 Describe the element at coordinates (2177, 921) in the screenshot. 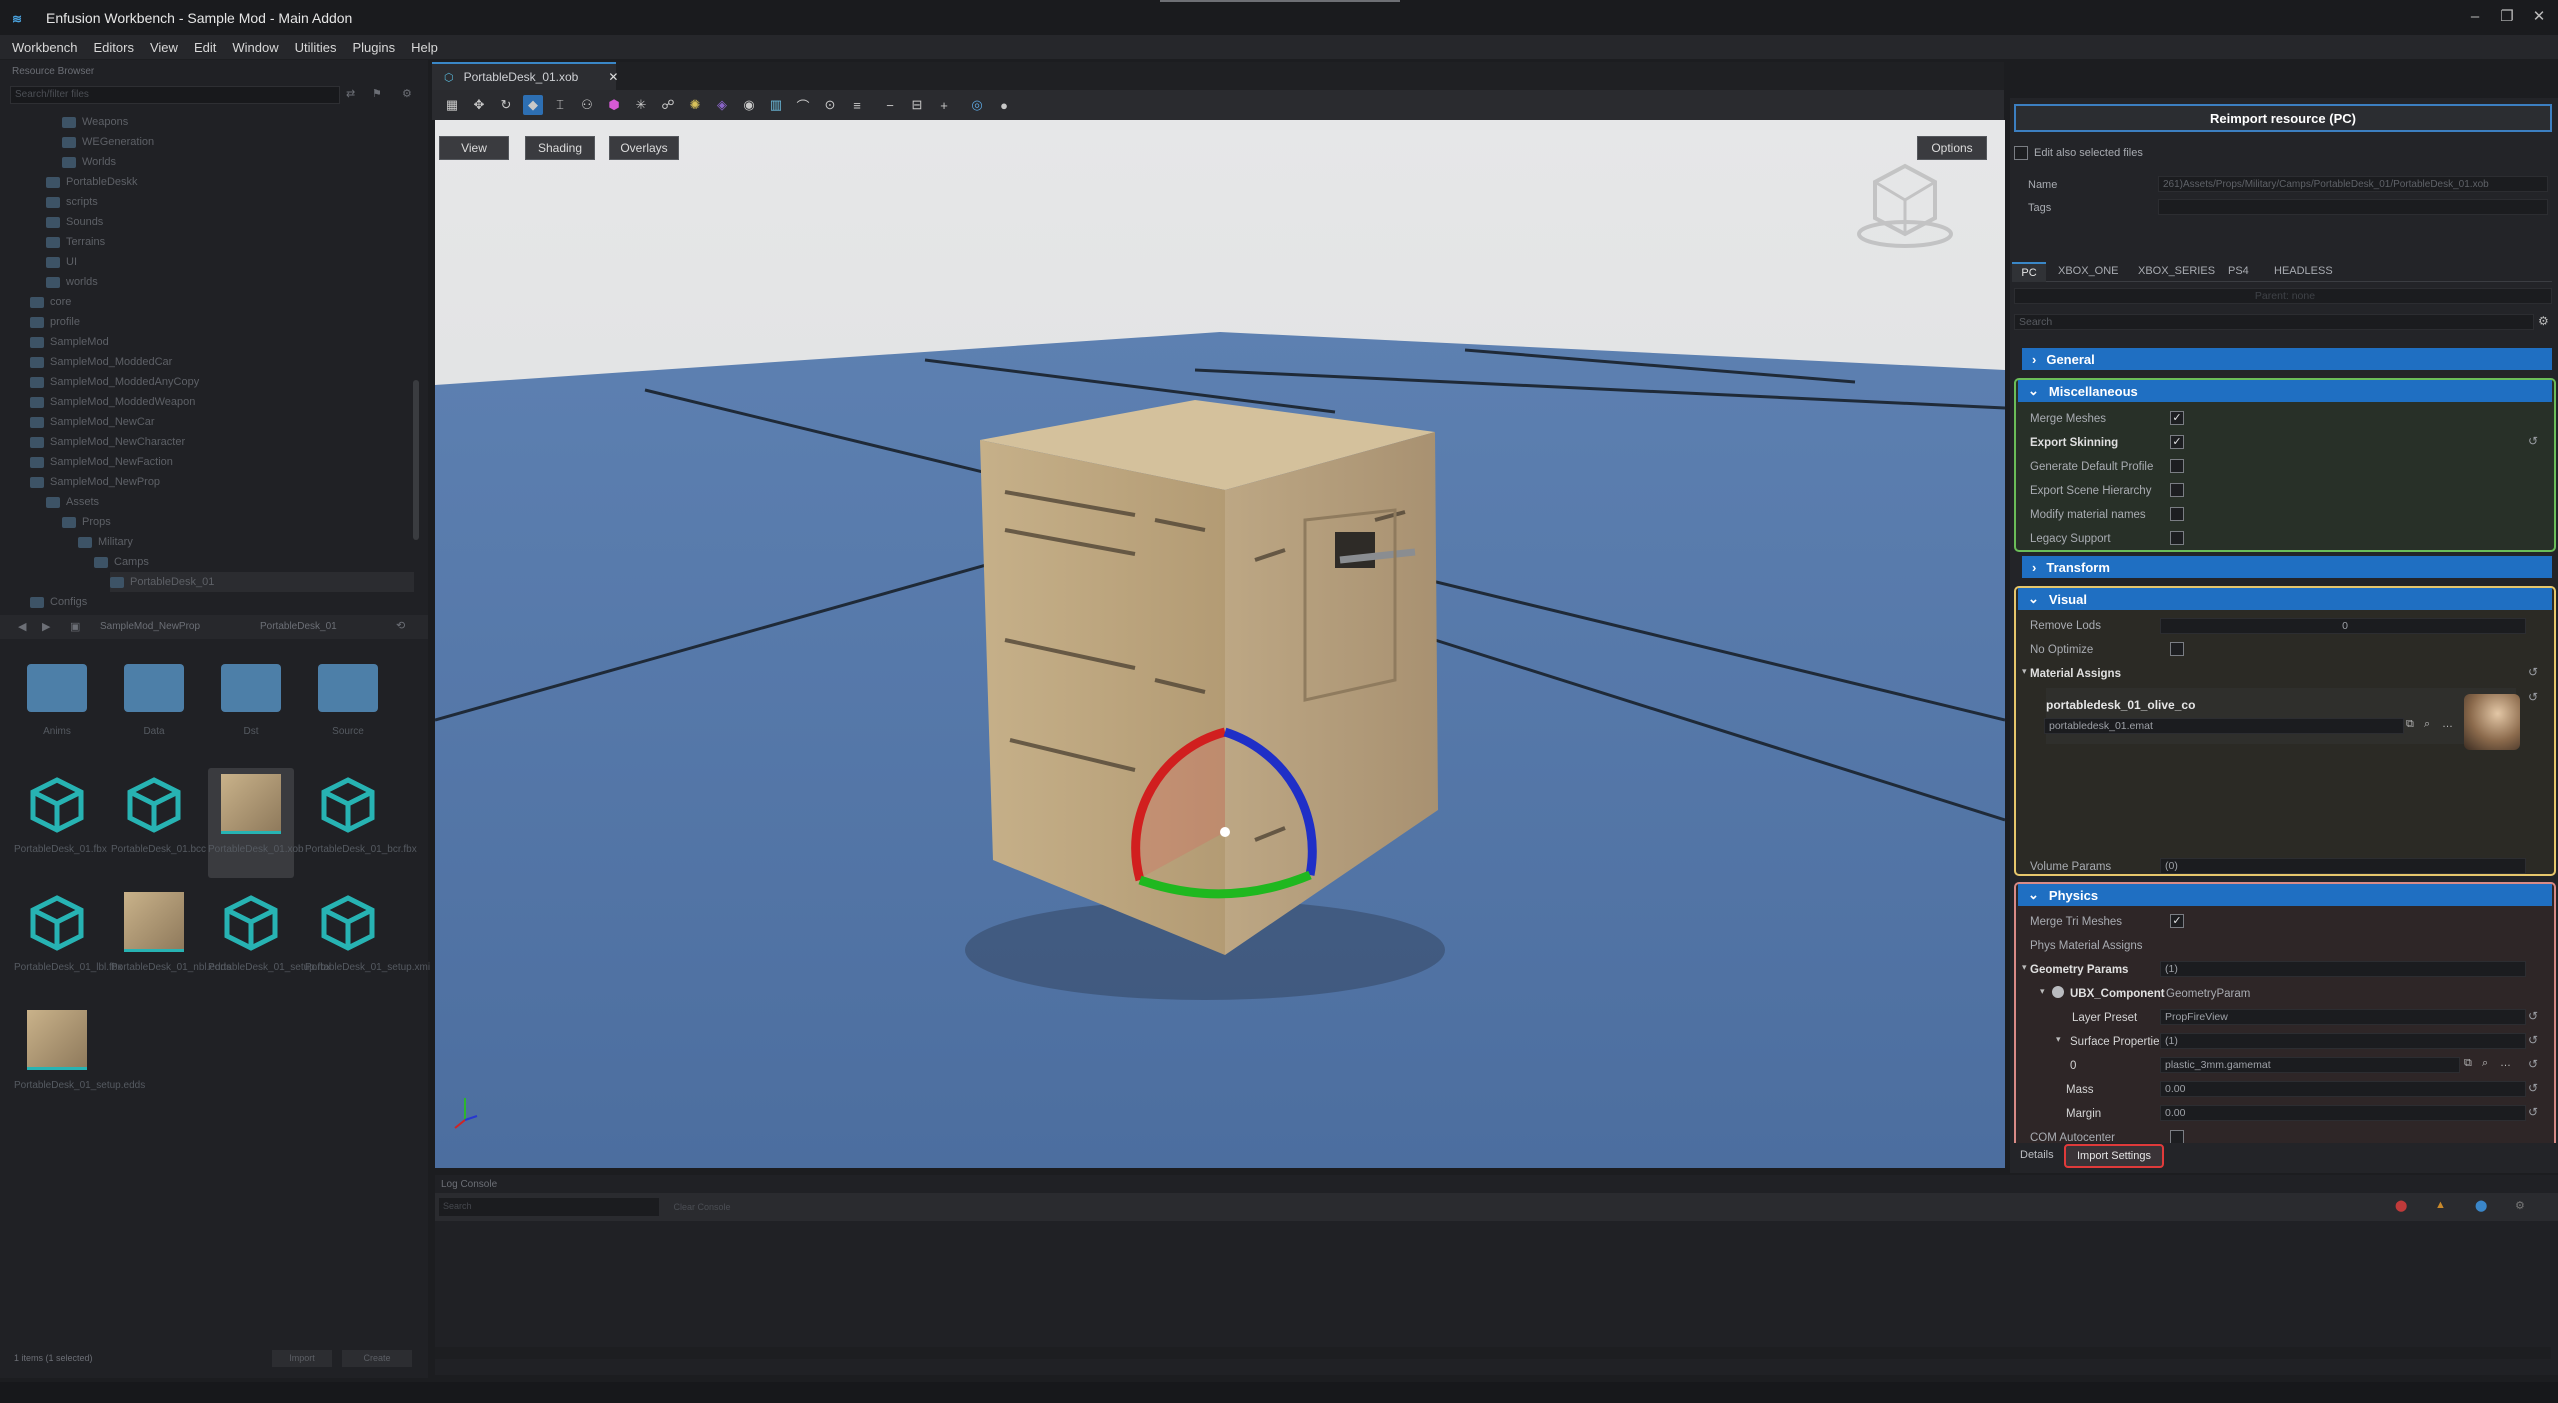

I see `merge-tri-meshes-checkbox: ✓` at that location.